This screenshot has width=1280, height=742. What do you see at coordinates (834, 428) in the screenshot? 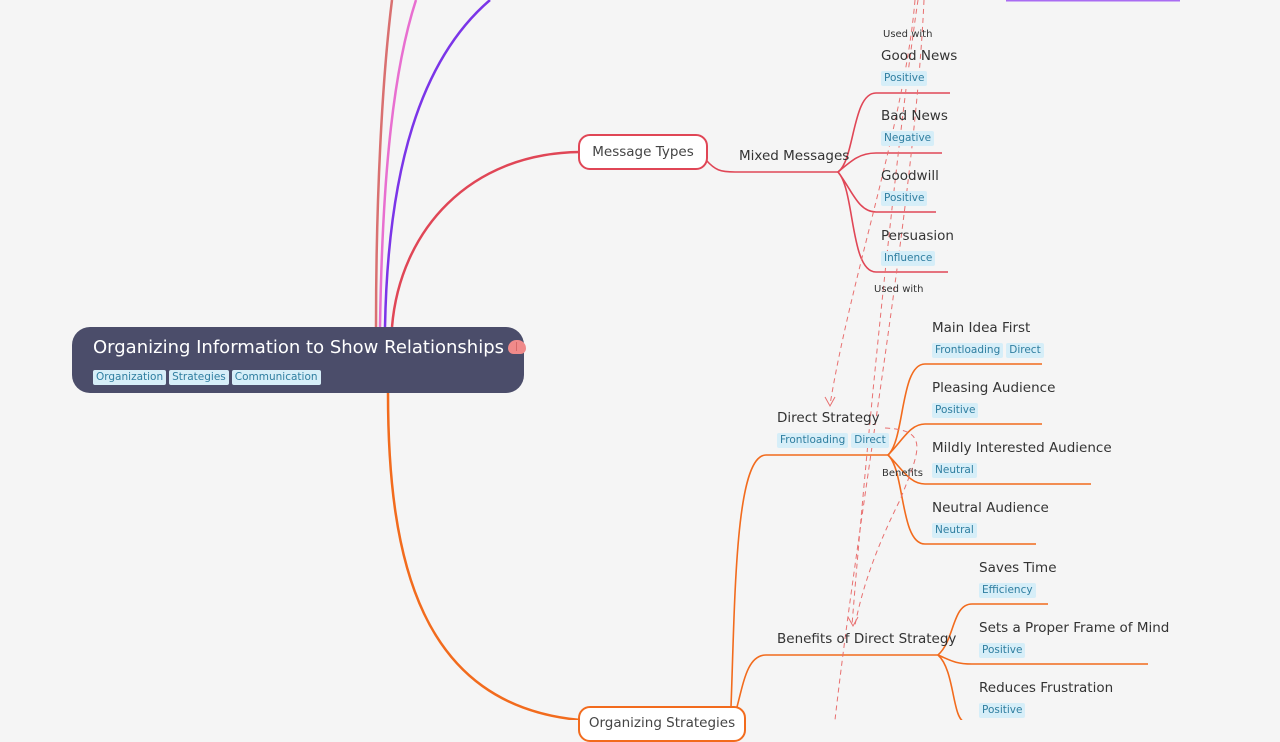
I see `topic-direct-strategy: Direct Strategy Frontloading Direct` at bounding box center [834, 428].